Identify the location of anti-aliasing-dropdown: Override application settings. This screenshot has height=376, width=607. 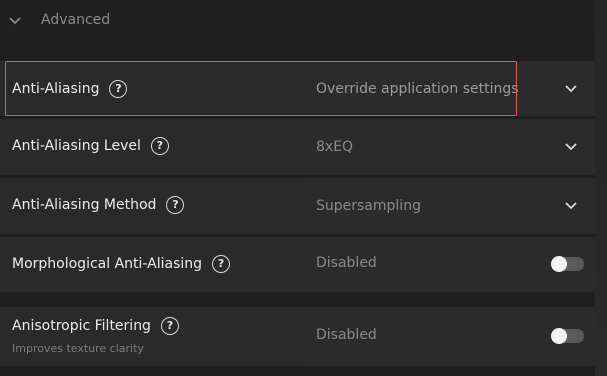
(447, 88).